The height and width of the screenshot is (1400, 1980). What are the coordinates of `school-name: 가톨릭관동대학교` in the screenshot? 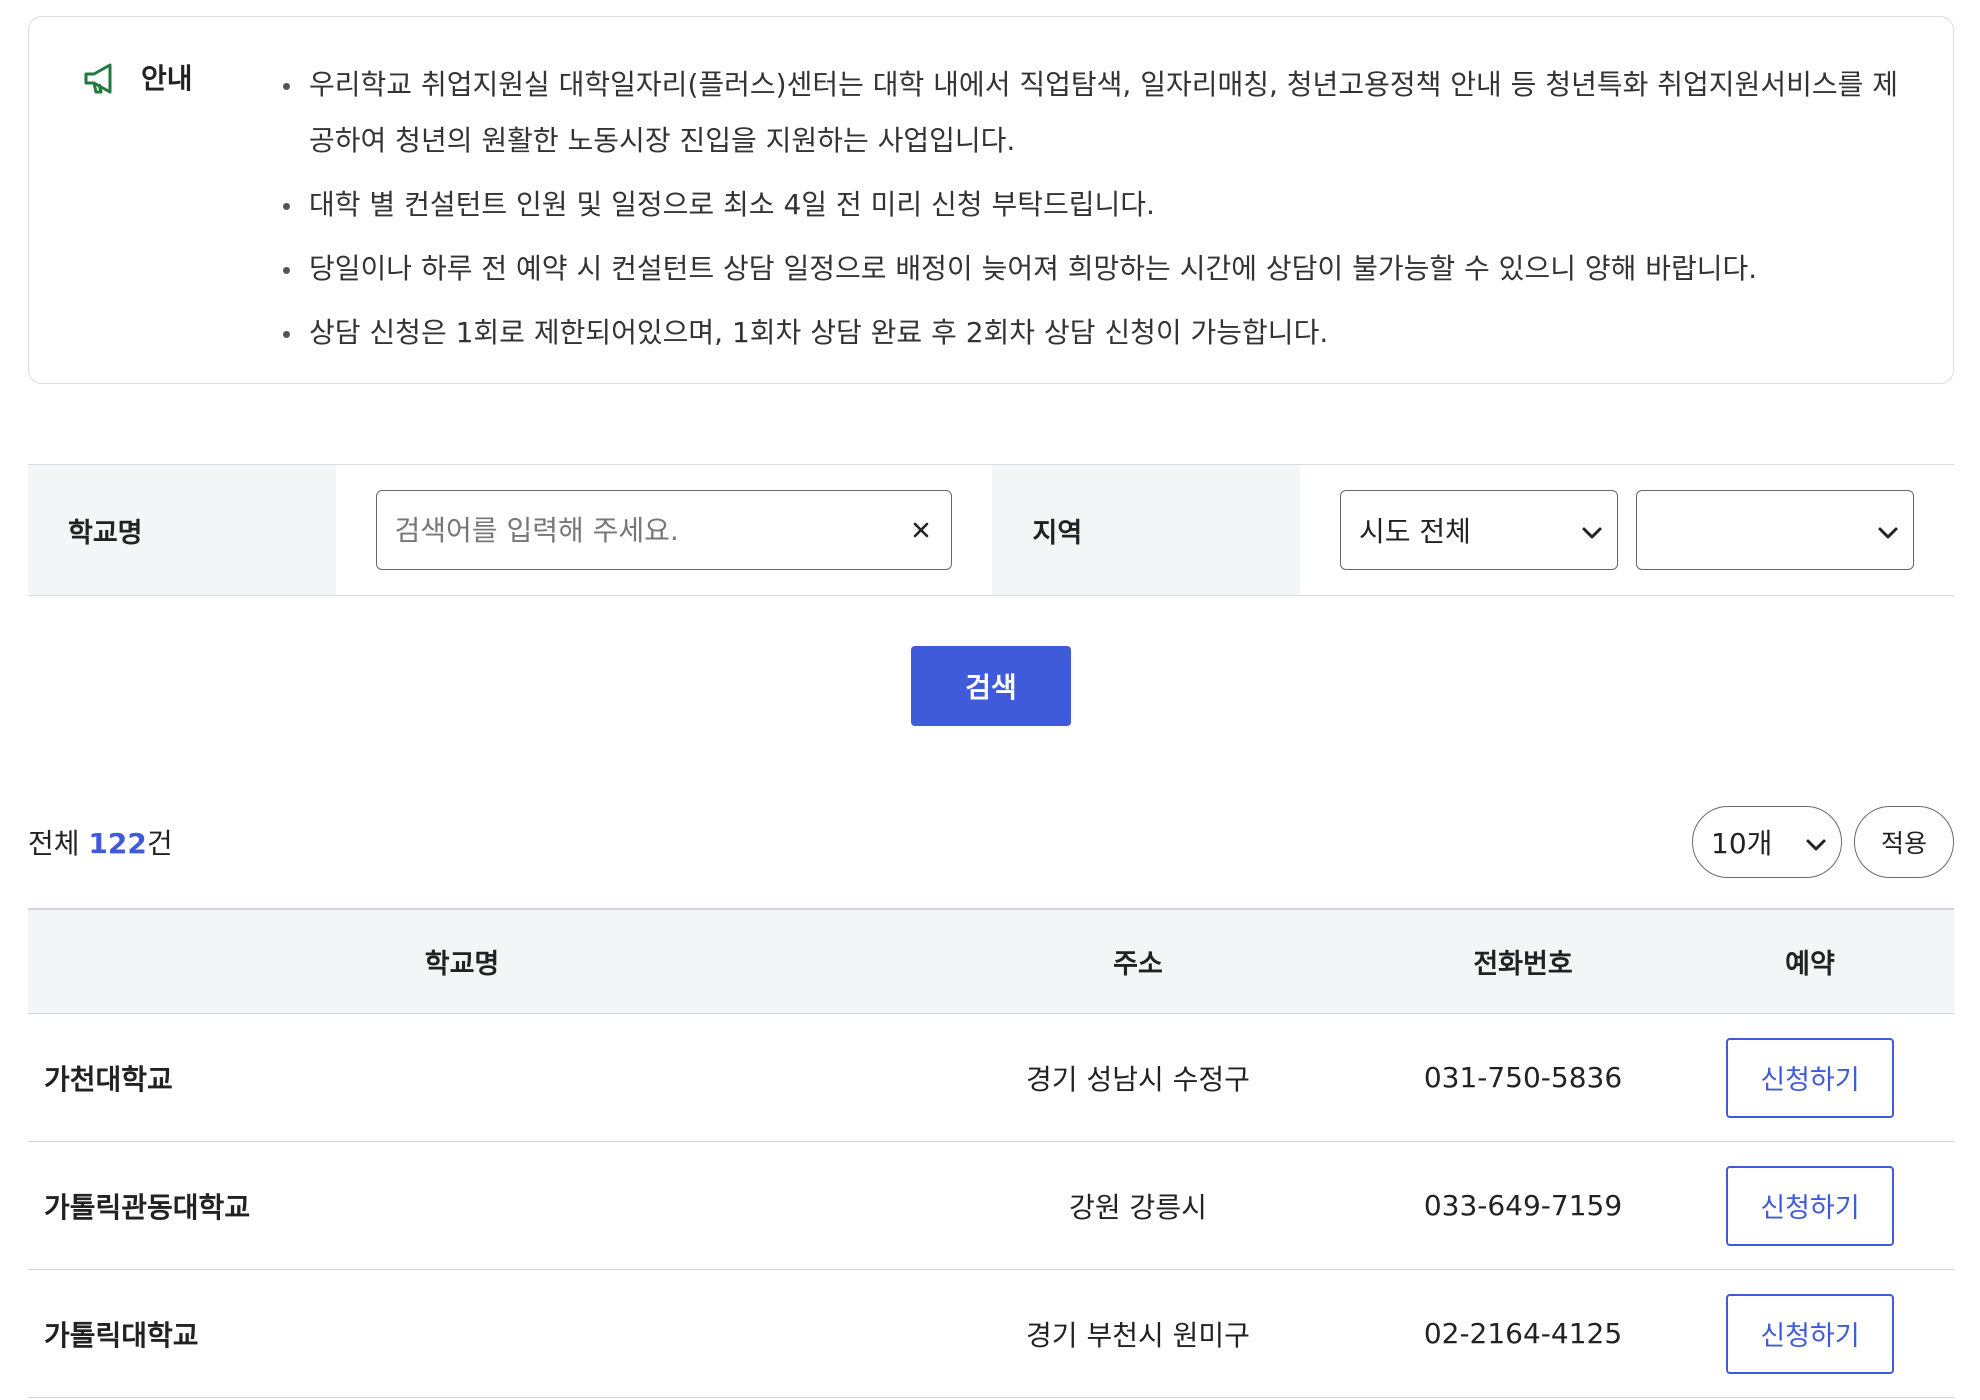 It's located at (147, 1207).